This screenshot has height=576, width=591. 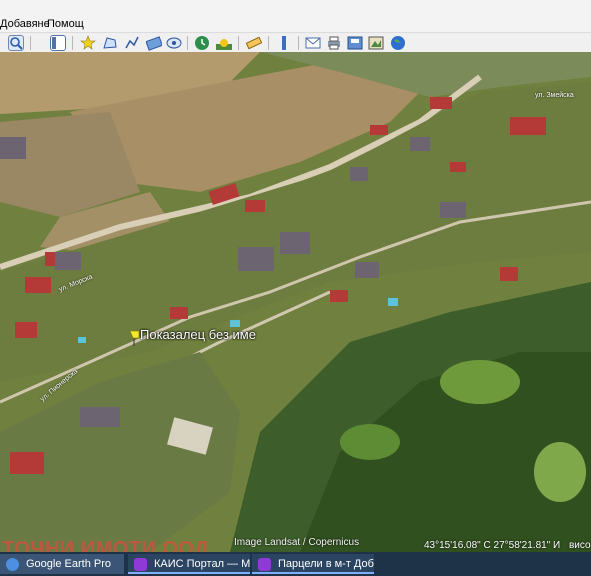 I want to click on view-in-maps-icon, so click(x=376, y=43).